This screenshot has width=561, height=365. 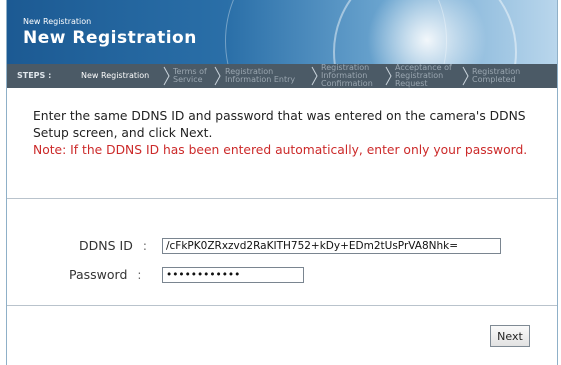 What do you see at coordinates (144, 245) in the screenshot?
I see `ddns-id-colon: :` at bounding box center [144, 245].